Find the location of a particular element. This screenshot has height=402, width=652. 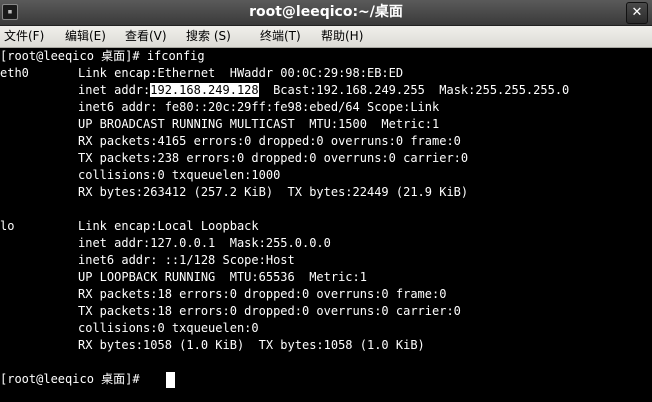

lo-inet6-line: inet6 addr: ::1/128 Scope:Host is located at coordinates (186, 260).